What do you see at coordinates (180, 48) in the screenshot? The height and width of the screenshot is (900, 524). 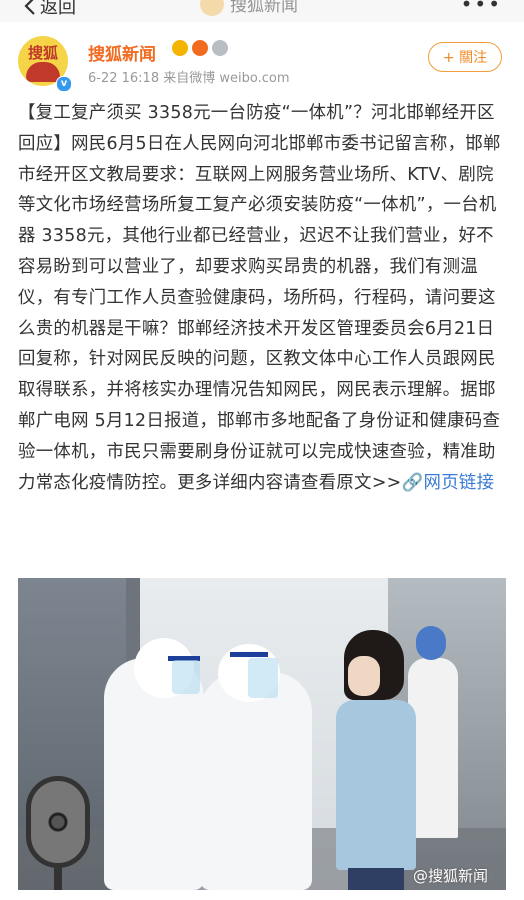 I see `crown-badge-icon` at bounding box center [180, 48].